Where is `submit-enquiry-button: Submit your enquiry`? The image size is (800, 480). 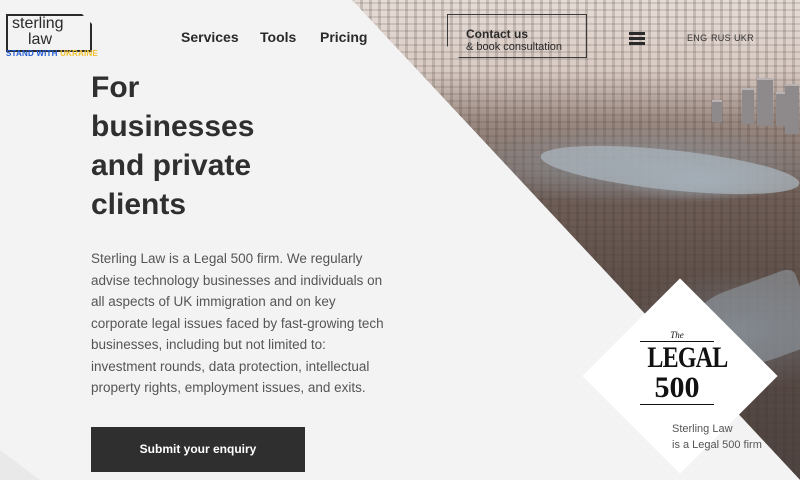
submit-enquiry-button: Submit your enquiry is located at coordinates (198, 449).